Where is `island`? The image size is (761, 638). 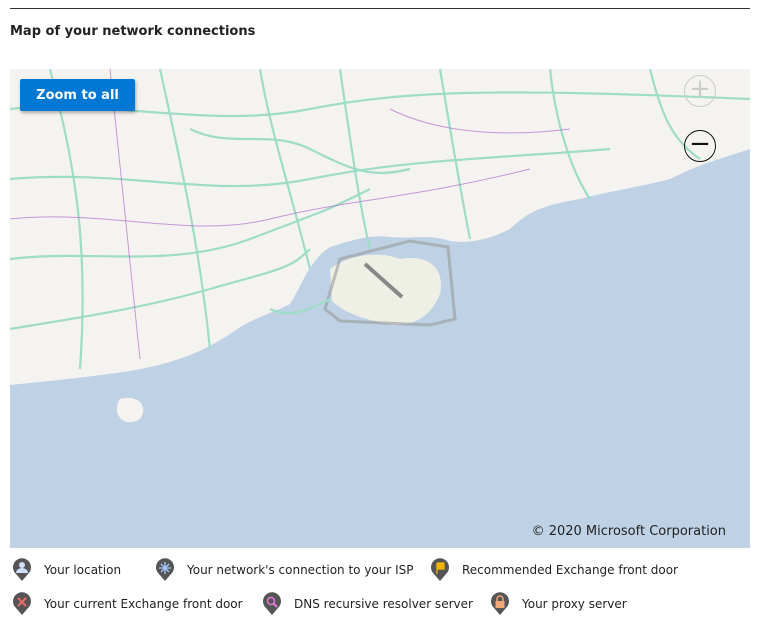
island is located at coordinates (130, 410).